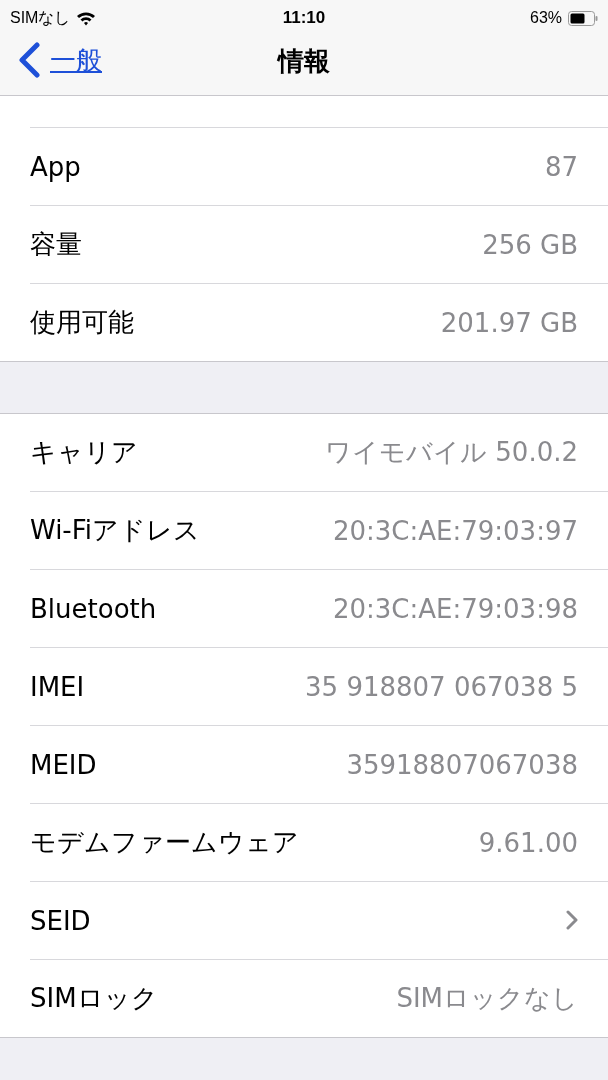  What do you see at coordinates (304, 18) in the screenshot?
I see `clock-text: 11:10` at bounding box center [304, 18].